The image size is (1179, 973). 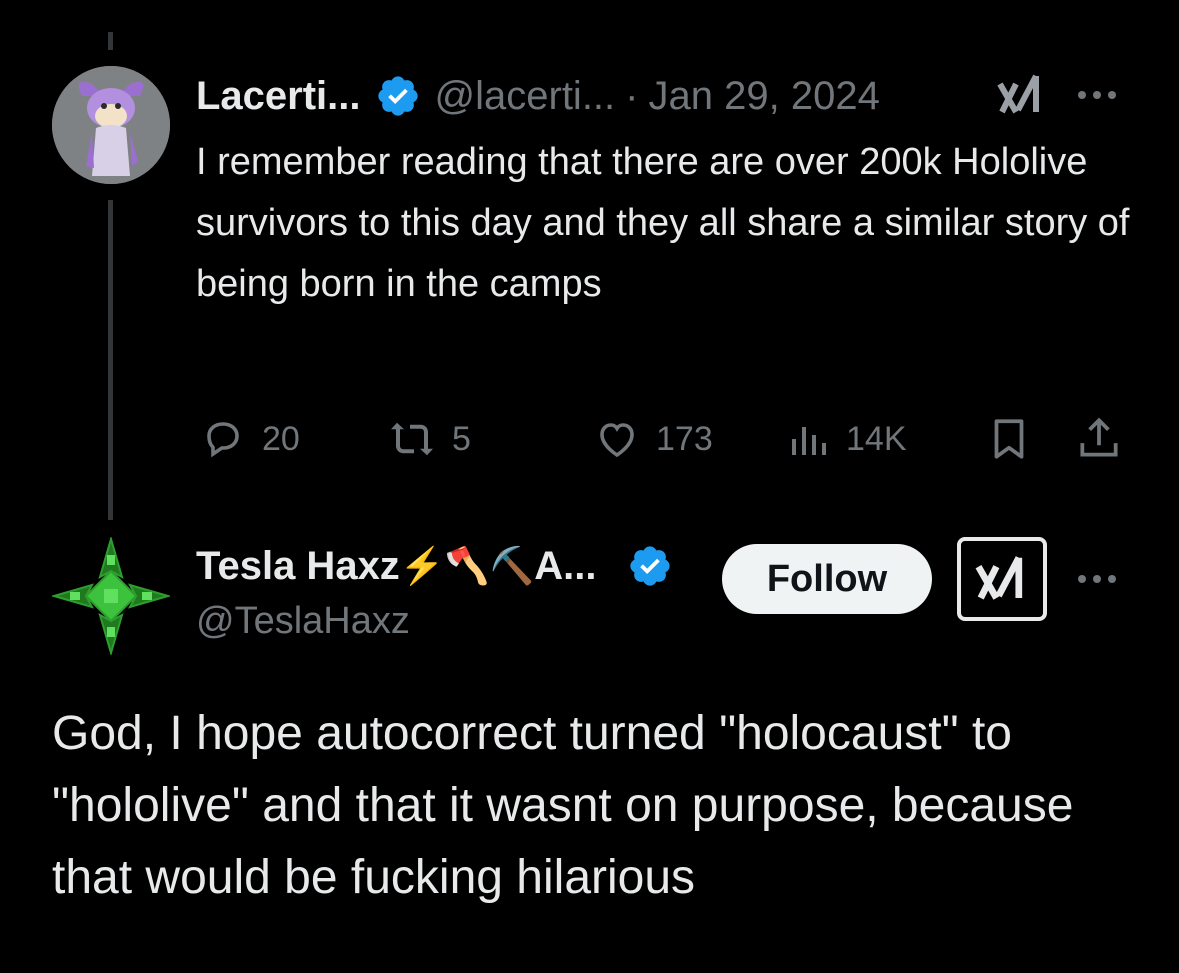 I want to click on bookmark-action, so click(x=1009, y=439).